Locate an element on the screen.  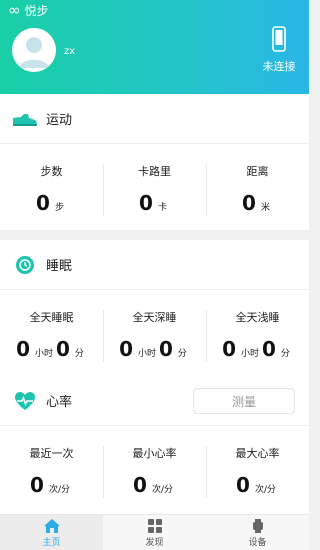
username: zx is located at coordinates (70, 51).